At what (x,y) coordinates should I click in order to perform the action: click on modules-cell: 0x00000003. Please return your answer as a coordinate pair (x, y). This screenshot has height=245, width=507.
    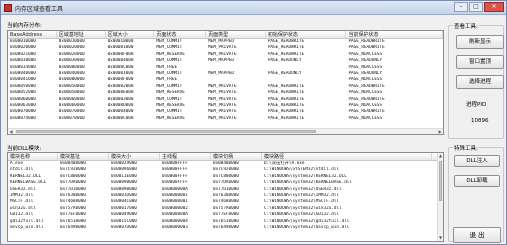
    Looking at the image, I should click on (175, 227).